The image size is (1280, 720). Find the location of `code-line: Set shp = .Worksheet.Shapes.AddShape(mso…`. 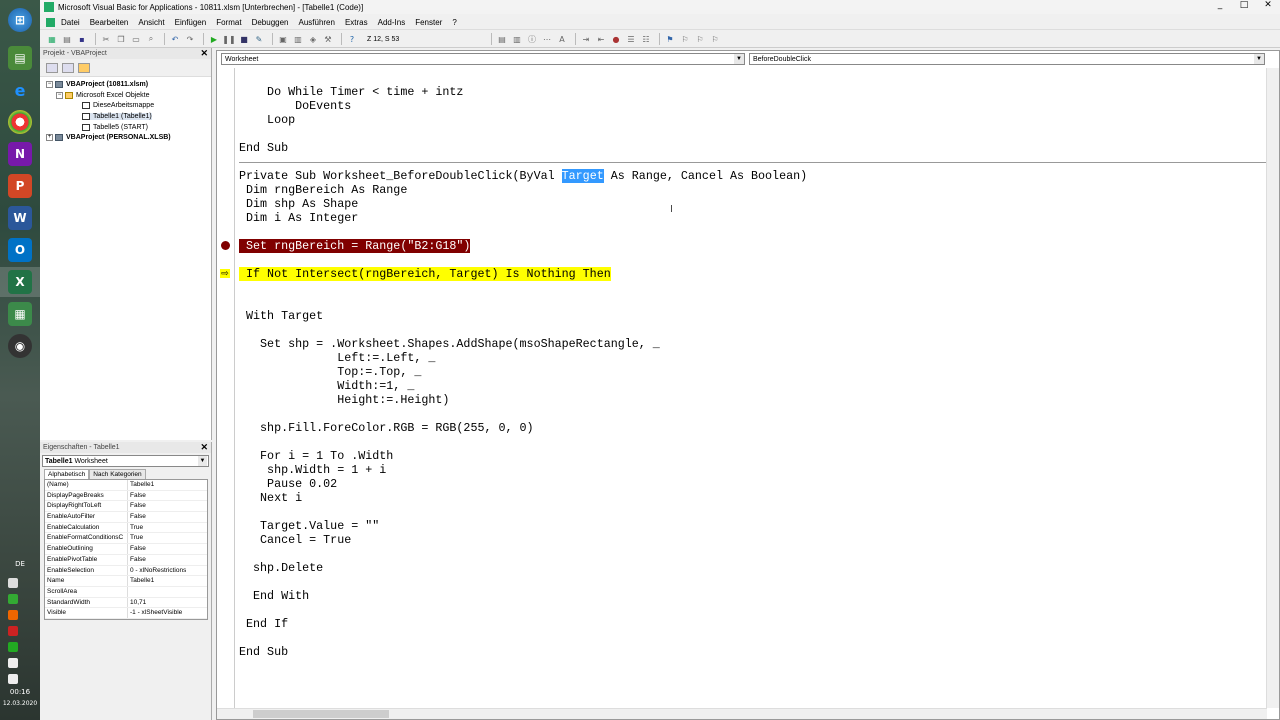

code-line: Set shp = .Worksheet.Shapes.AddShape(mso… is located at coordinates (449, 344).